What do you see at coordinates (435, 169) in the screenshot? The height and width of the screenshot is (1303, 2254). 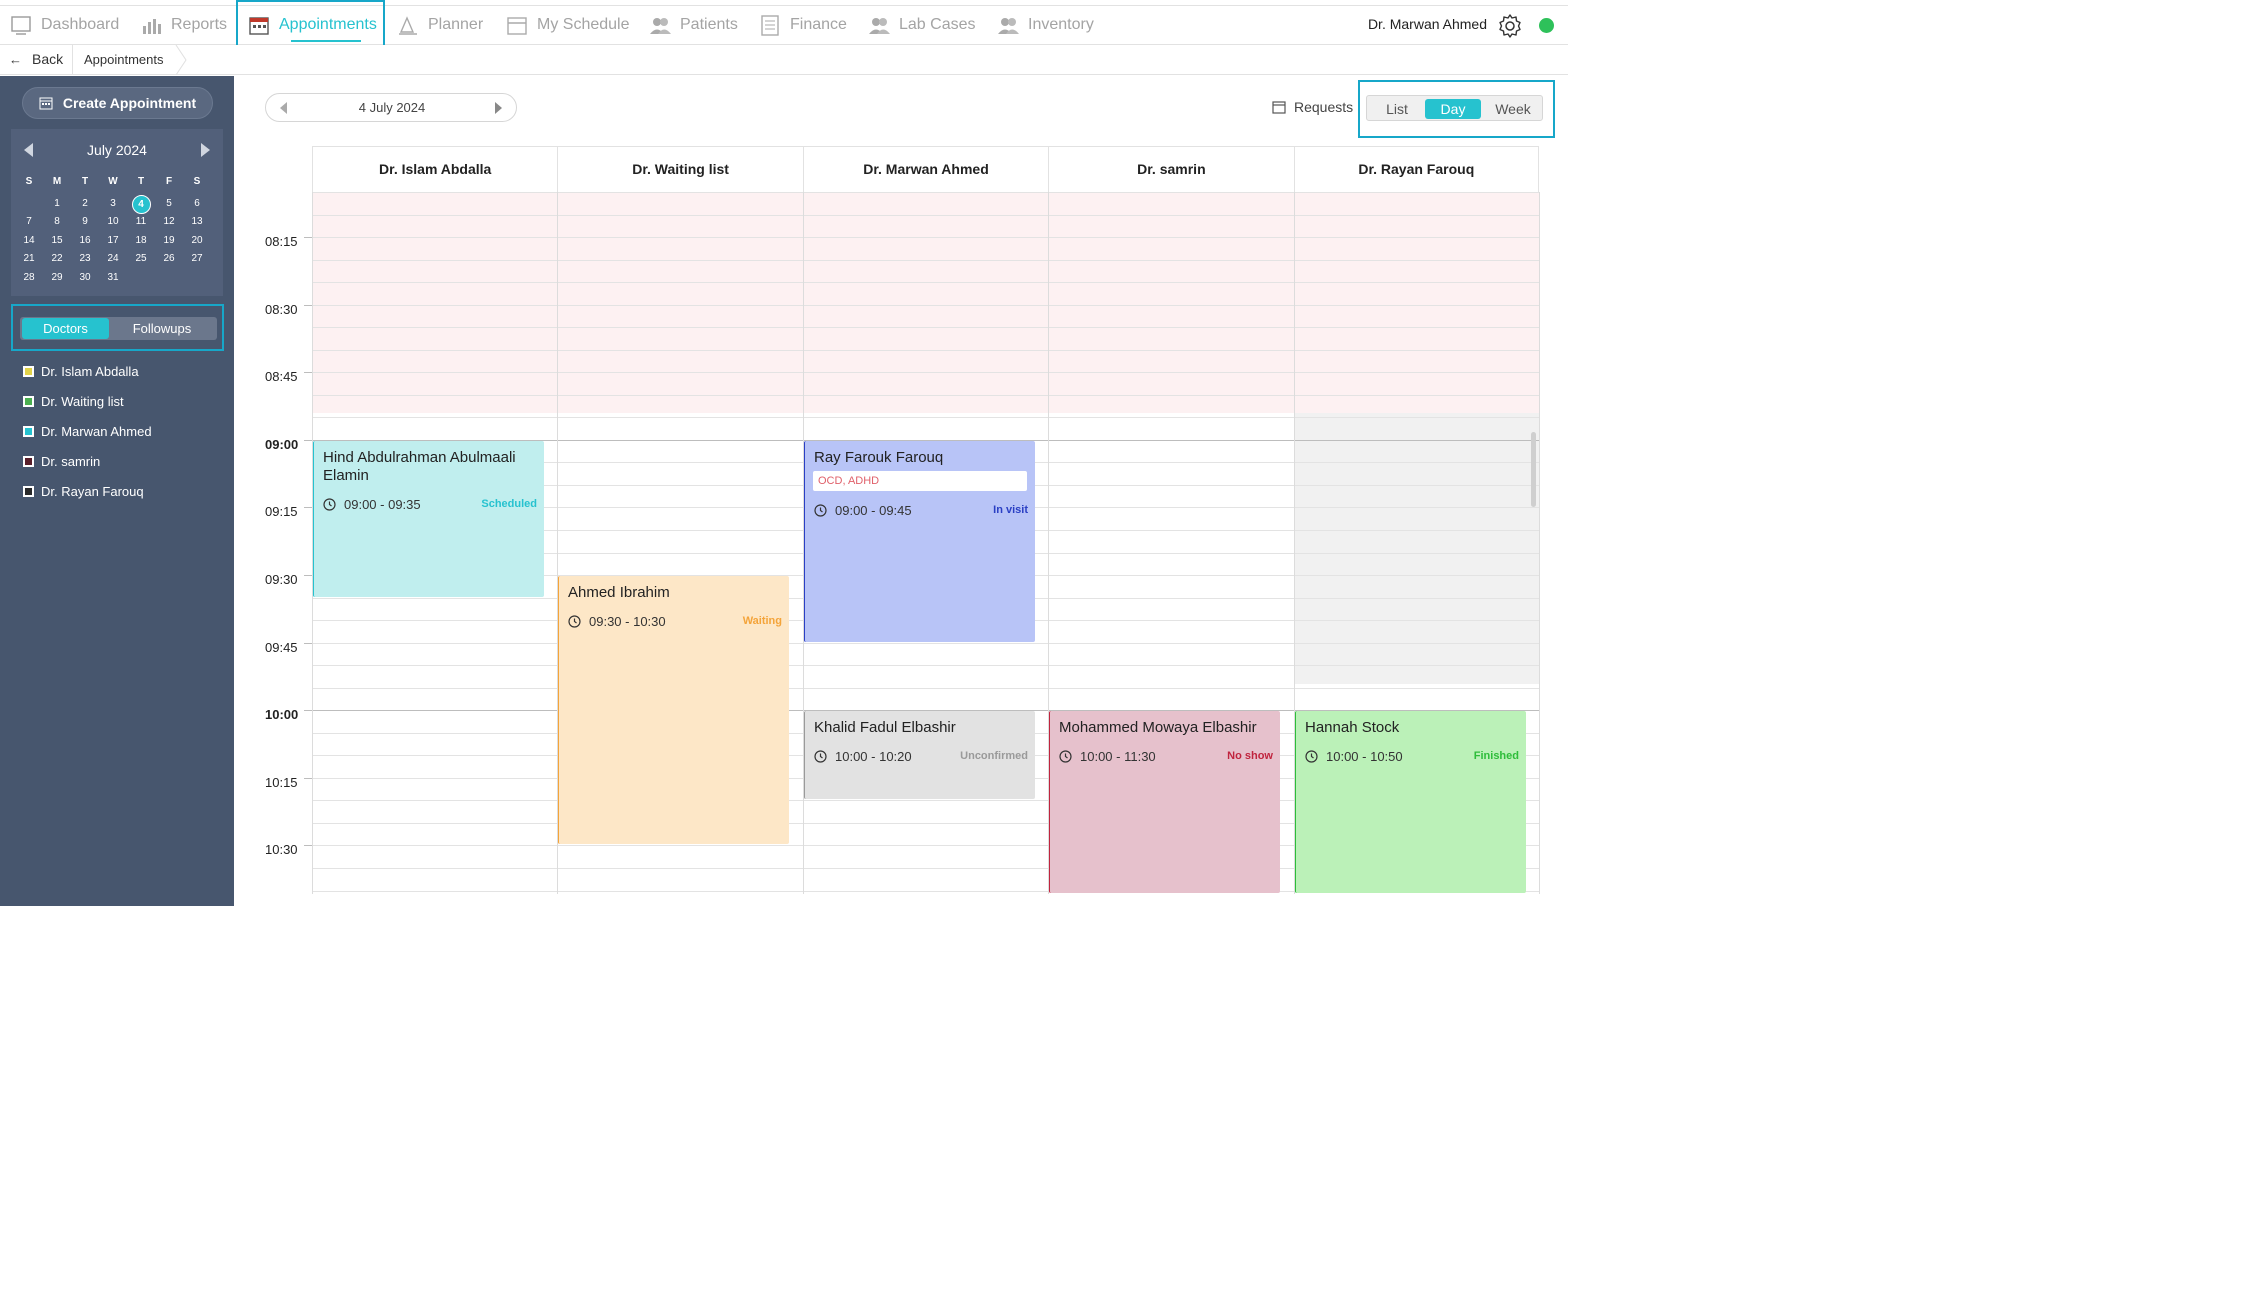 I see `column-header-doctor: Dr. Islam Abdalla` at bounding box center [435, 169].